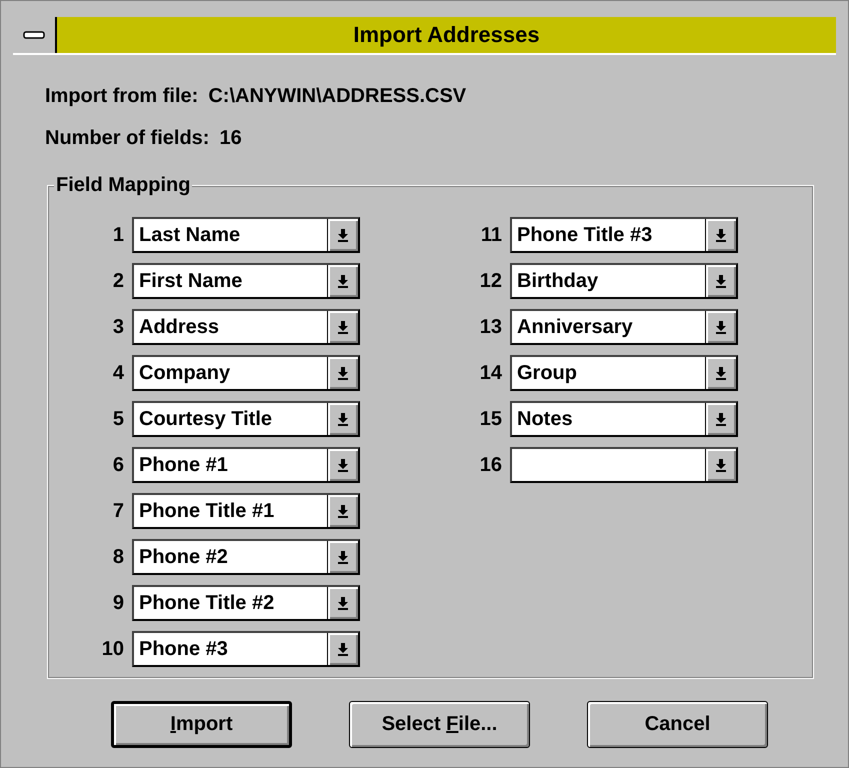 The height and width of the screenshot is (768, 849). Describe the element at coordinates (677, 724) in the screenshot. I see `dialog-button: Cancel` at that location.